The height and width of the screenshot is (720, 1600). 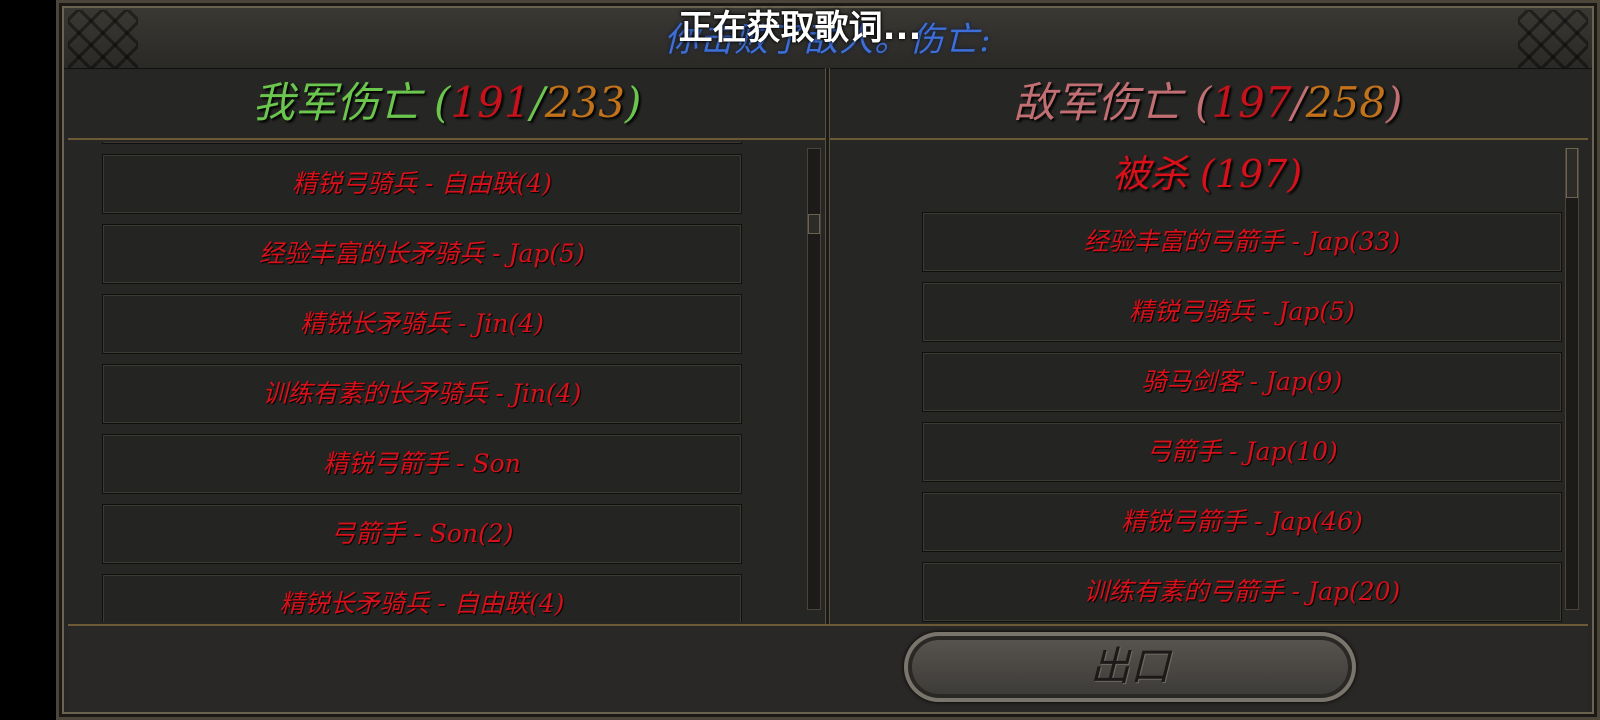 I want to click on list-item: 经验丰富的弓箭手 - Jap(33), so click(x=1242, y=242).